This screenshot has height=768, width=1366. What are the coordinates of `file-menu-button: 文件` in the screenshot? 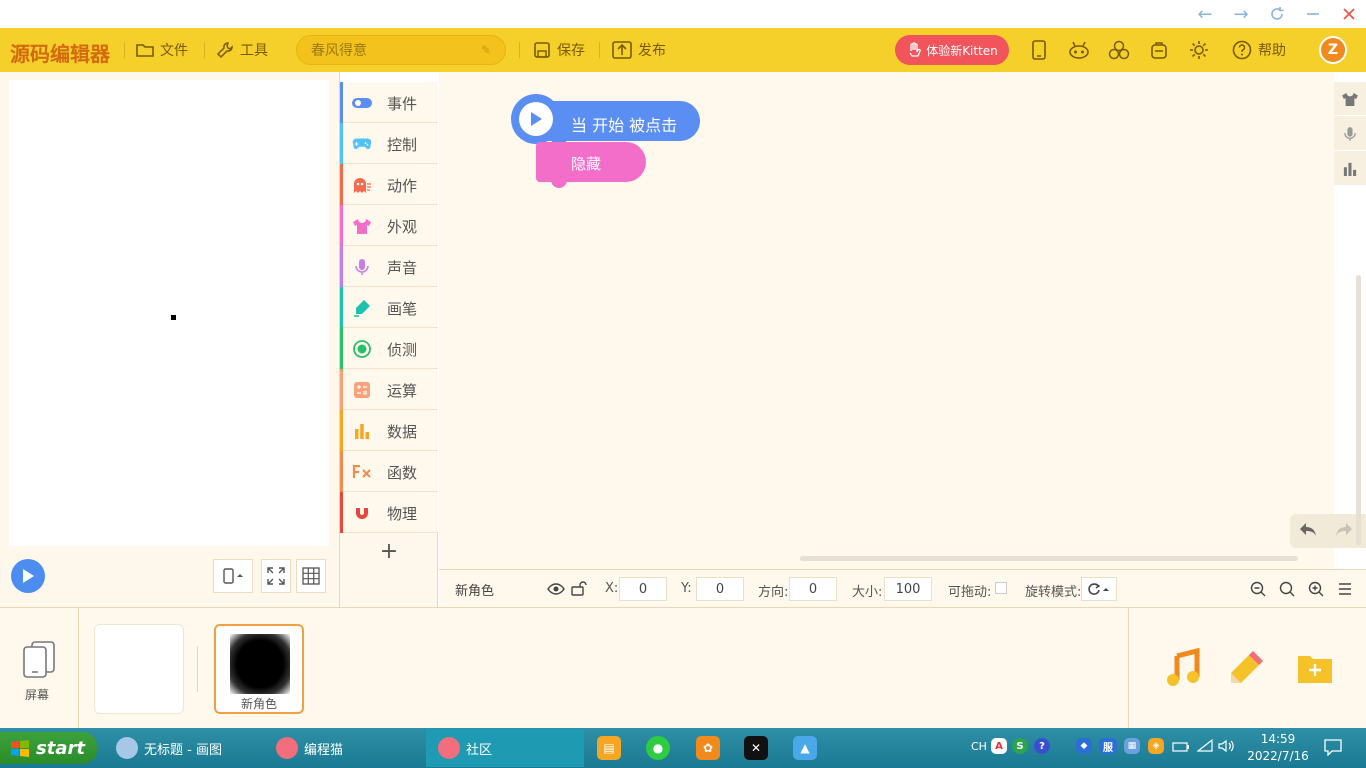 It's located at (162, 50).